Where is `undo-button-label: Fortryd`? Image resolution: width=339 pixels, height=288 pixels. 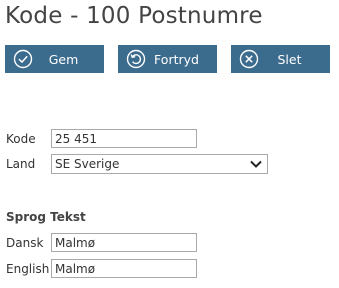 undo-button-label: Fortryd is located at coordinates (176, 59).